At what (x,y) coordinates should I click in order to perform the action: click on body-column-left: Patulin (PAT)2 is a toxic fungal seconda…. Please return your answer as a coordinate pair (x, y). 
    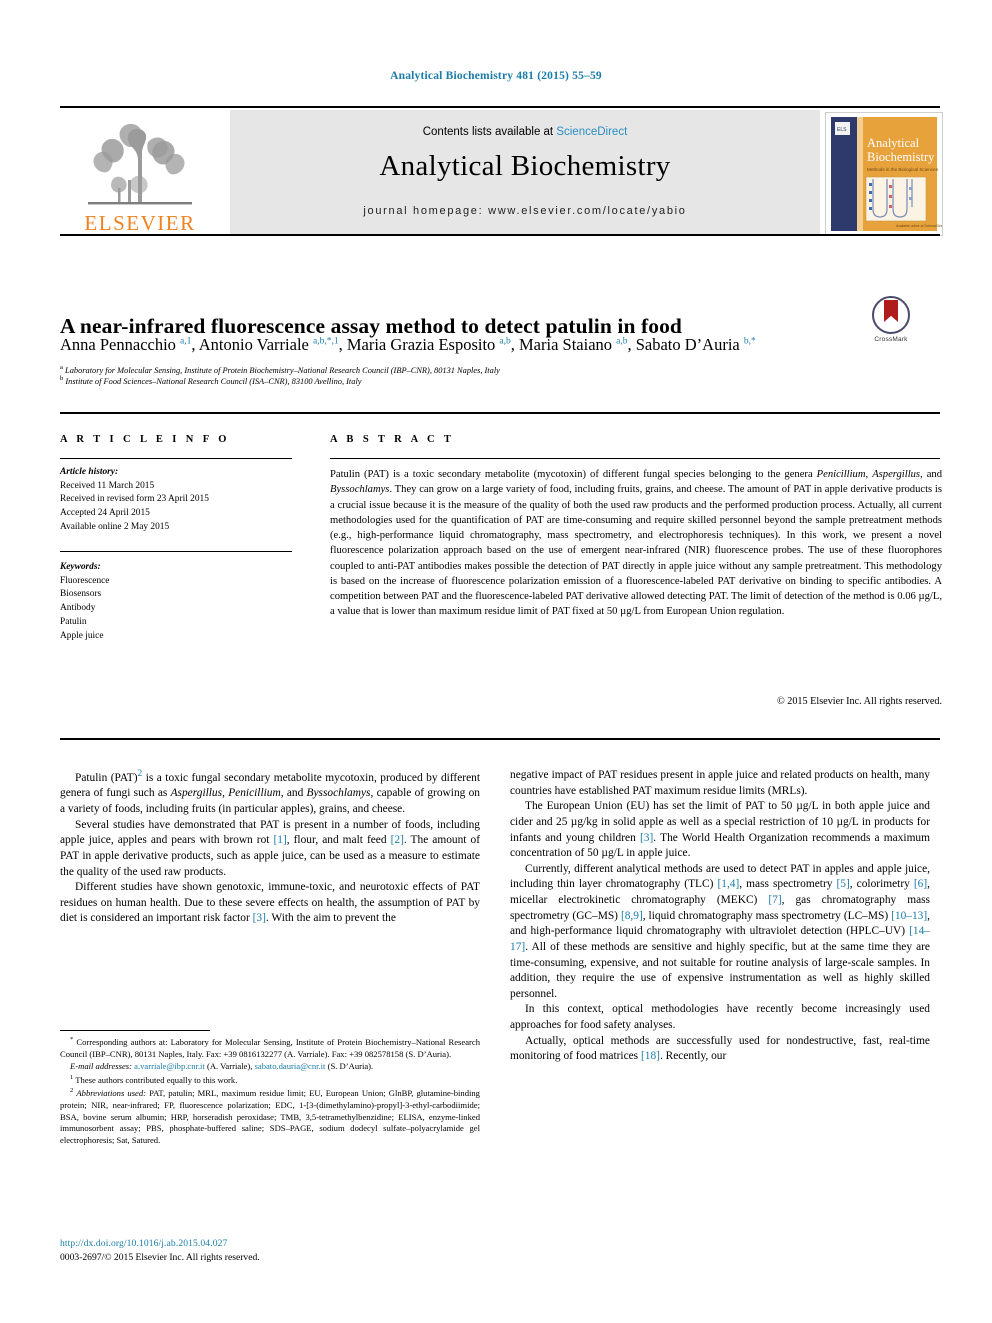
    Looking at the image, I should click on (270, 847).